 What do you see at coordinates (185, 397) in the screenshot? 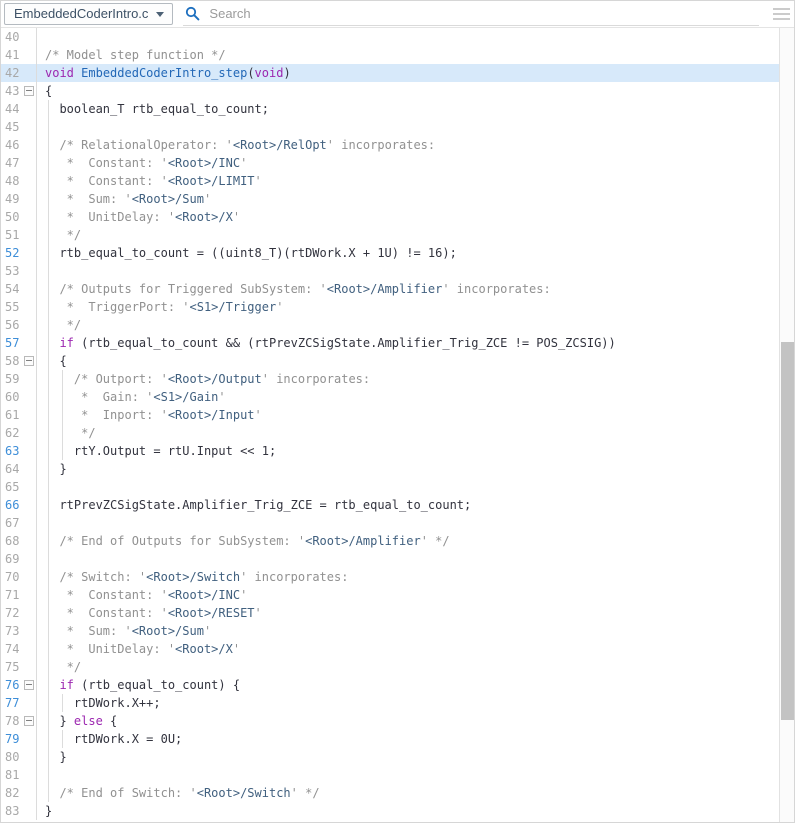
I see `model-element-link: <S1>/Gain` at bounding box center [185, 397].